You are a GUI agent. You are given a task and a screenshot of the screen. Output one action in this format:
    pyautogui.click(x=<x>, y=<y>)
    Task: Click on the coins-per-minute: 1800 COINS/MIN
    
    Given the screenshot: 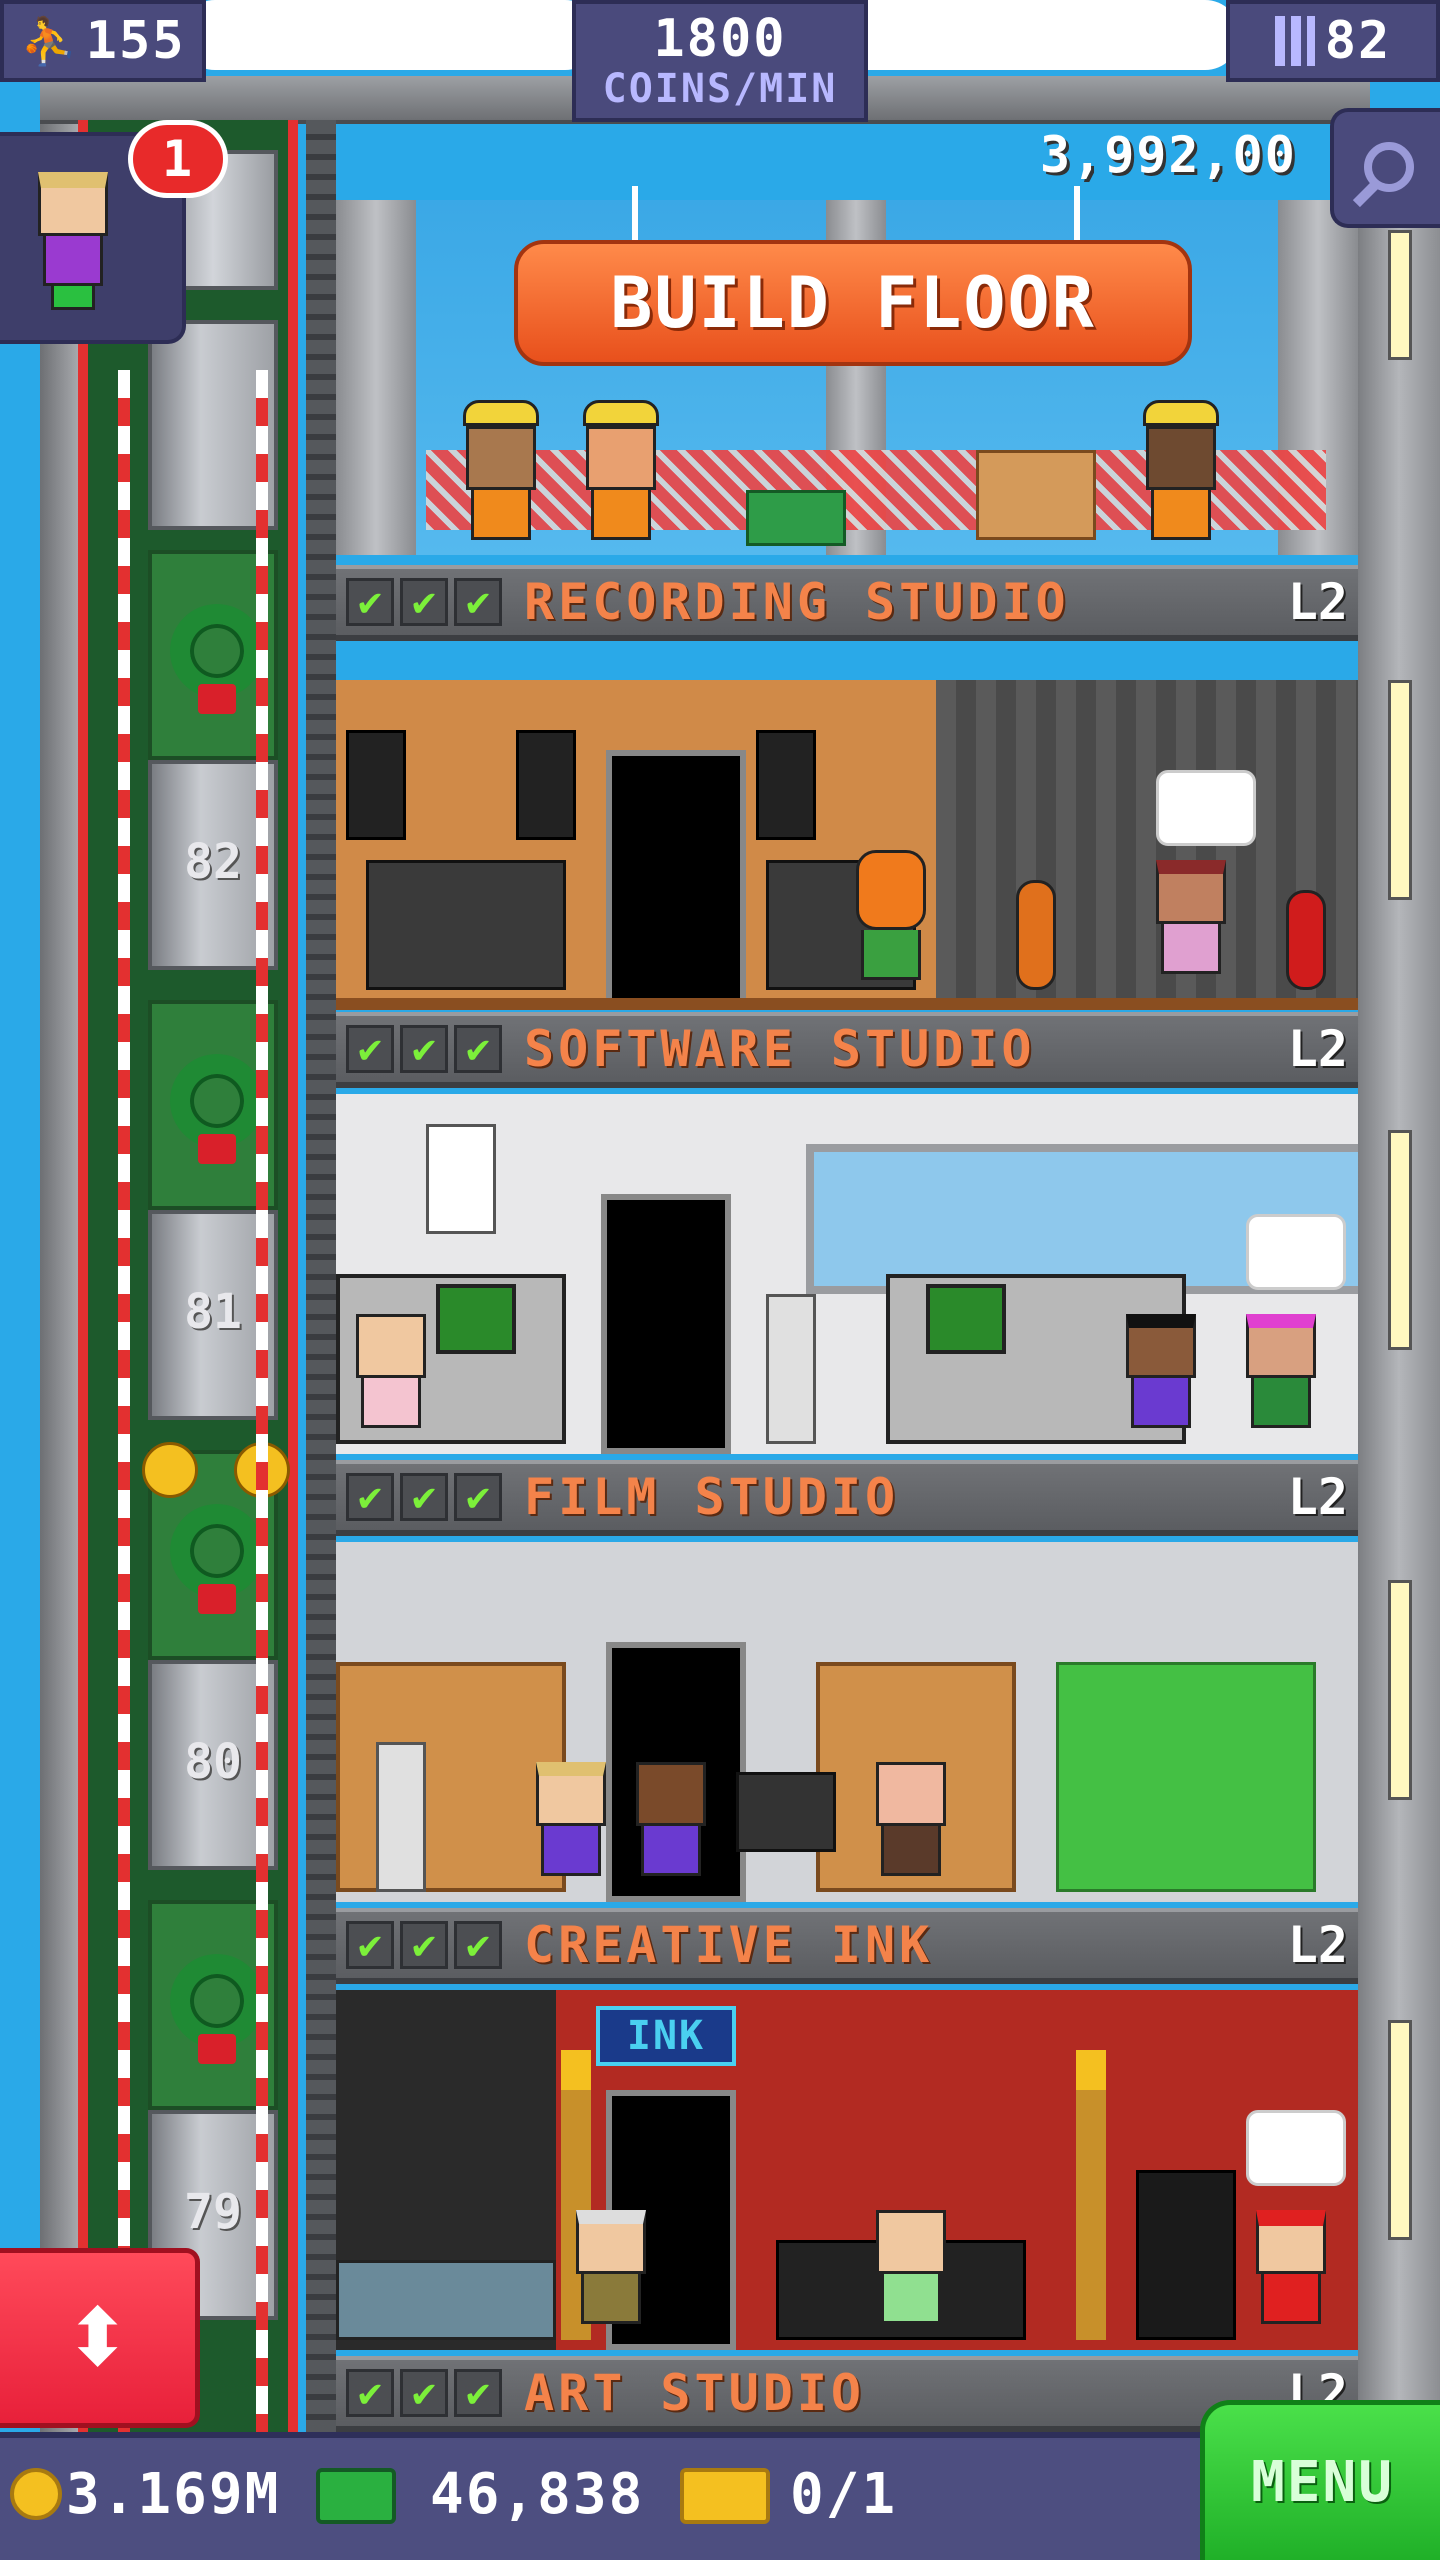 What is the action you would take?
    pyautogui.click(x=720, y=61)
    